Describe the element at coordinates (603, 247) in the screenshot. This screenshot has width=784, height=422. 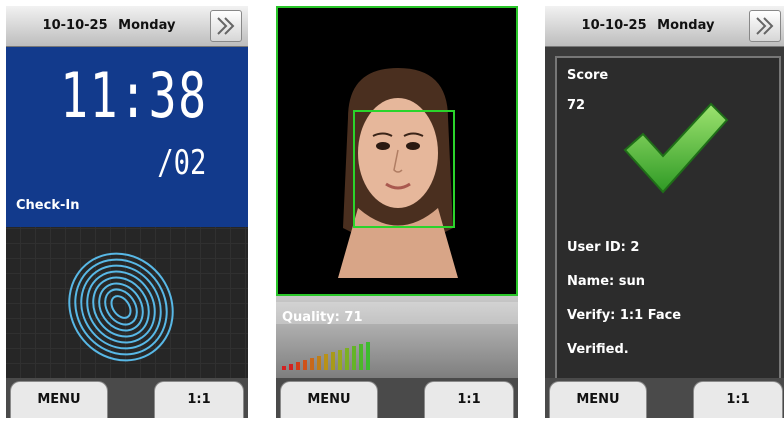
I see `user-id-text: User ID: 2` at that location.